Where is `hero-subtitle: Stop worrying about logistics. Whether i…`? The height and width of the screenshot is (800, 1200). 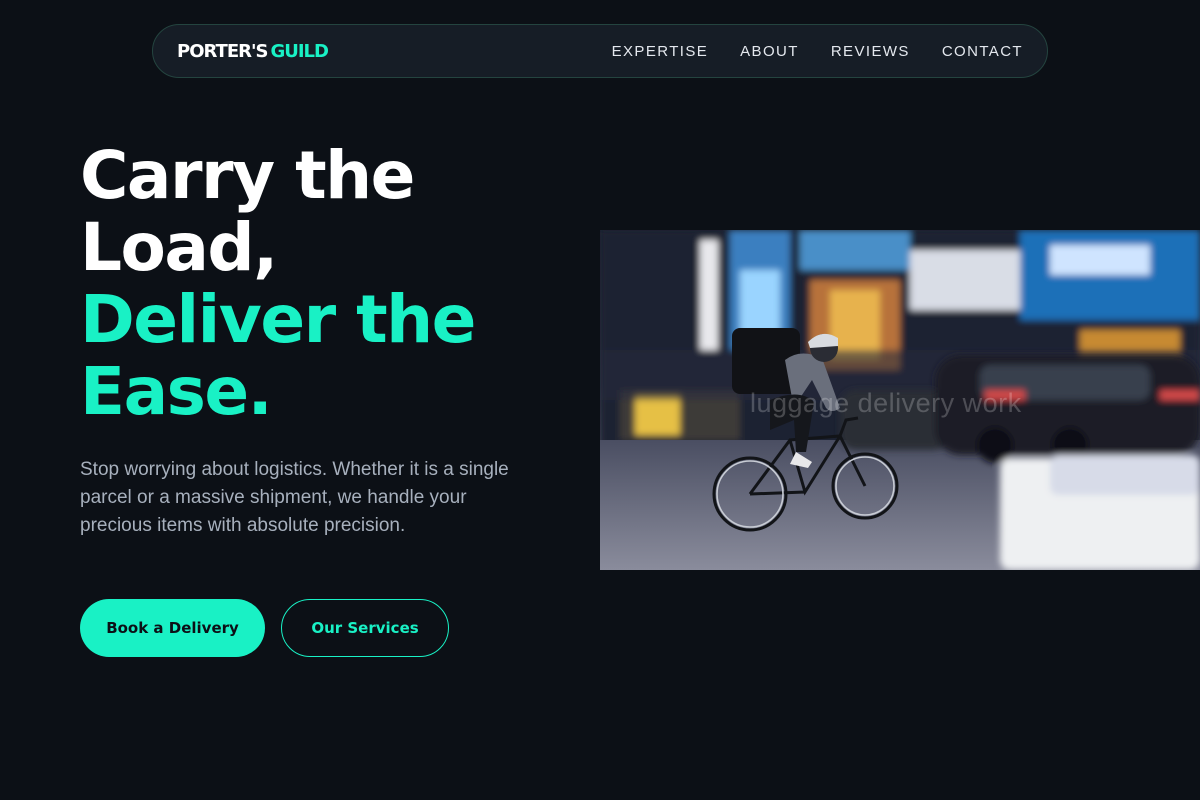 hero-subtitle: Stop worrying about logistics. Whether i… is located at coordinates (294, 497).